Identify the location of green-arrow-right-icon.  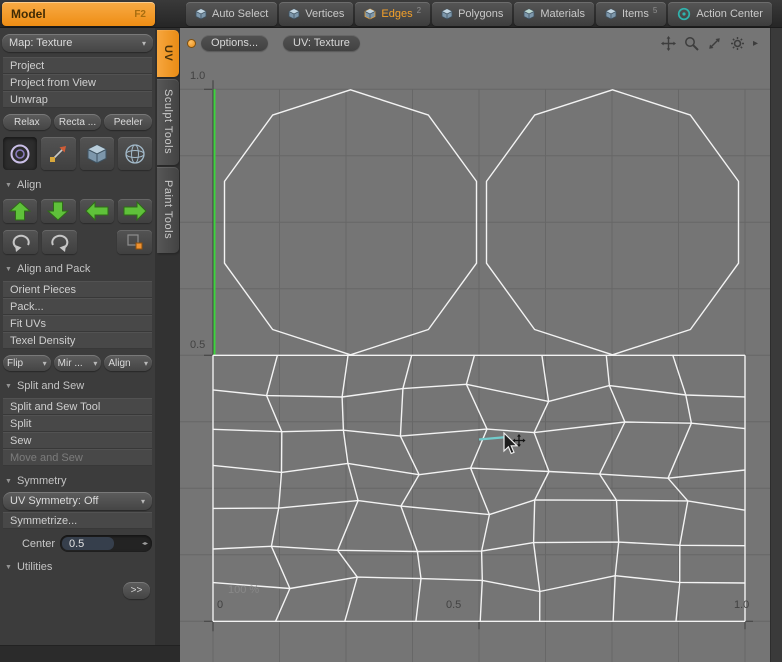
(135, 211).